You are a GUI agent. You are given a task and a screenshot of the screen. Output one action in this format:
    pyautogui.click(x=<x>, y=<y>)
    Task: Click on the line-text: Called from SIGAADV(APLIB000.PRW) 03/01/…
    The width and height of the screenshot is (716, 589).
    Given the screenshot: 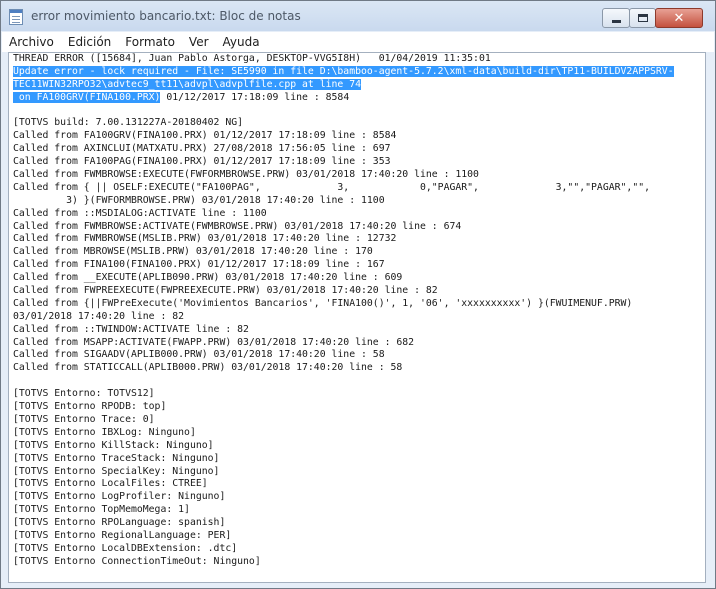 What is the action you would take?
    pyautogui.click(x=199, y=355)
    